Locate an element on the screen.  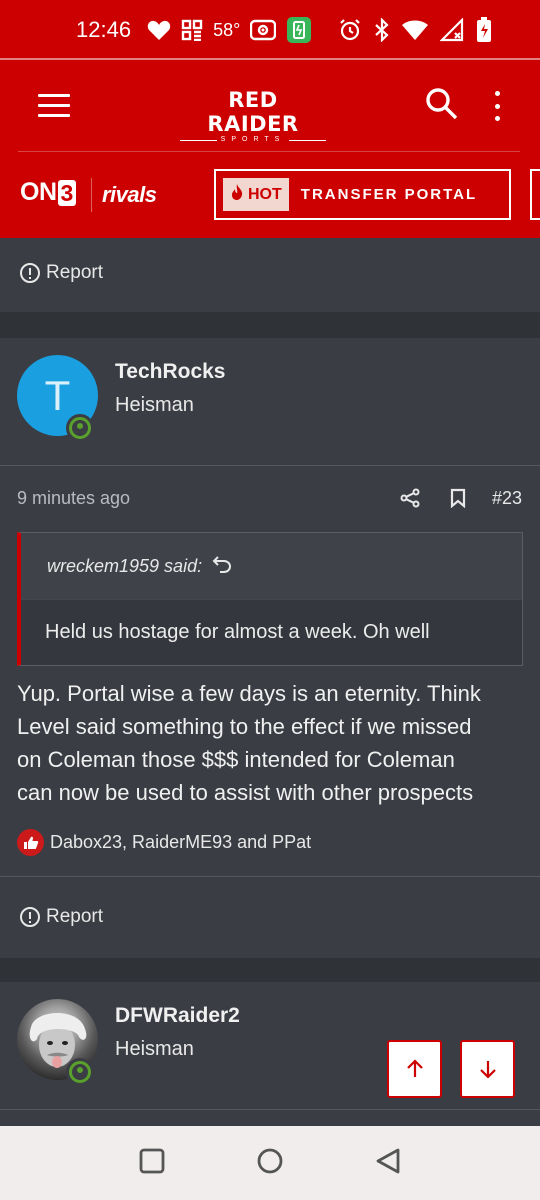
recent-apps-icon is located at coordinates (152, 1163).